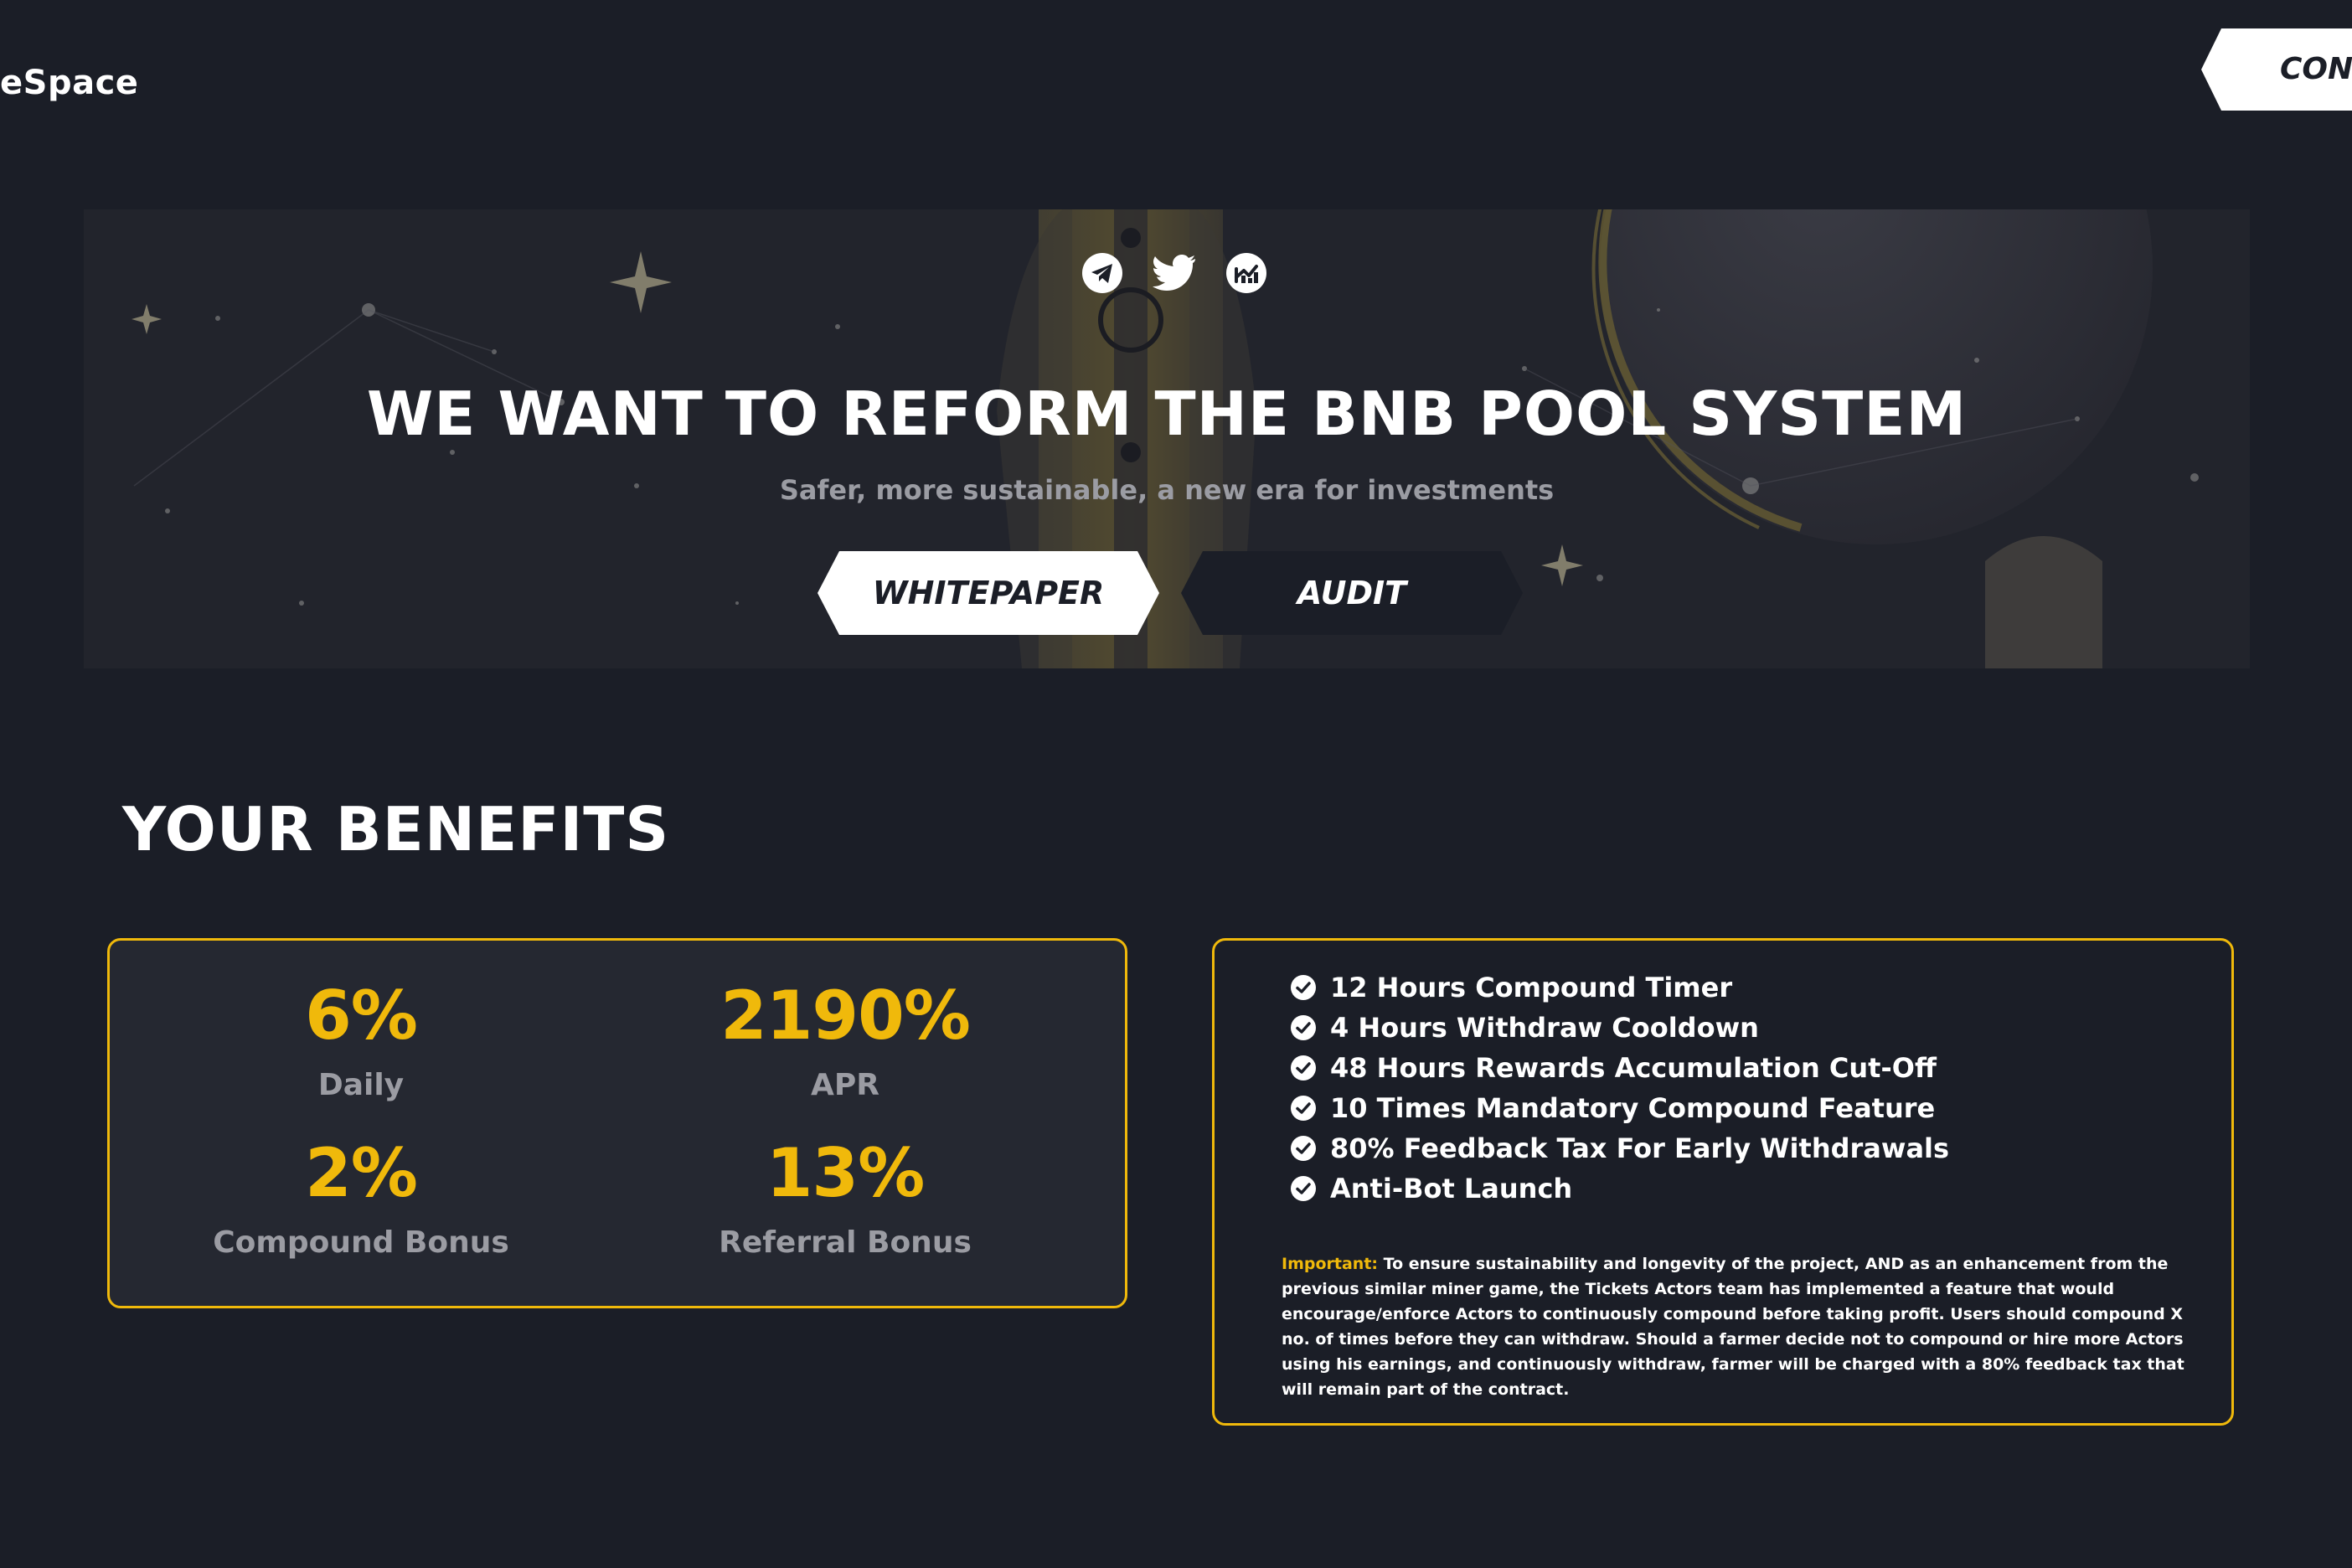  Describe the element at coordinates (2277, 69) in the screenshot. I see `connect-button: CON` at that location.